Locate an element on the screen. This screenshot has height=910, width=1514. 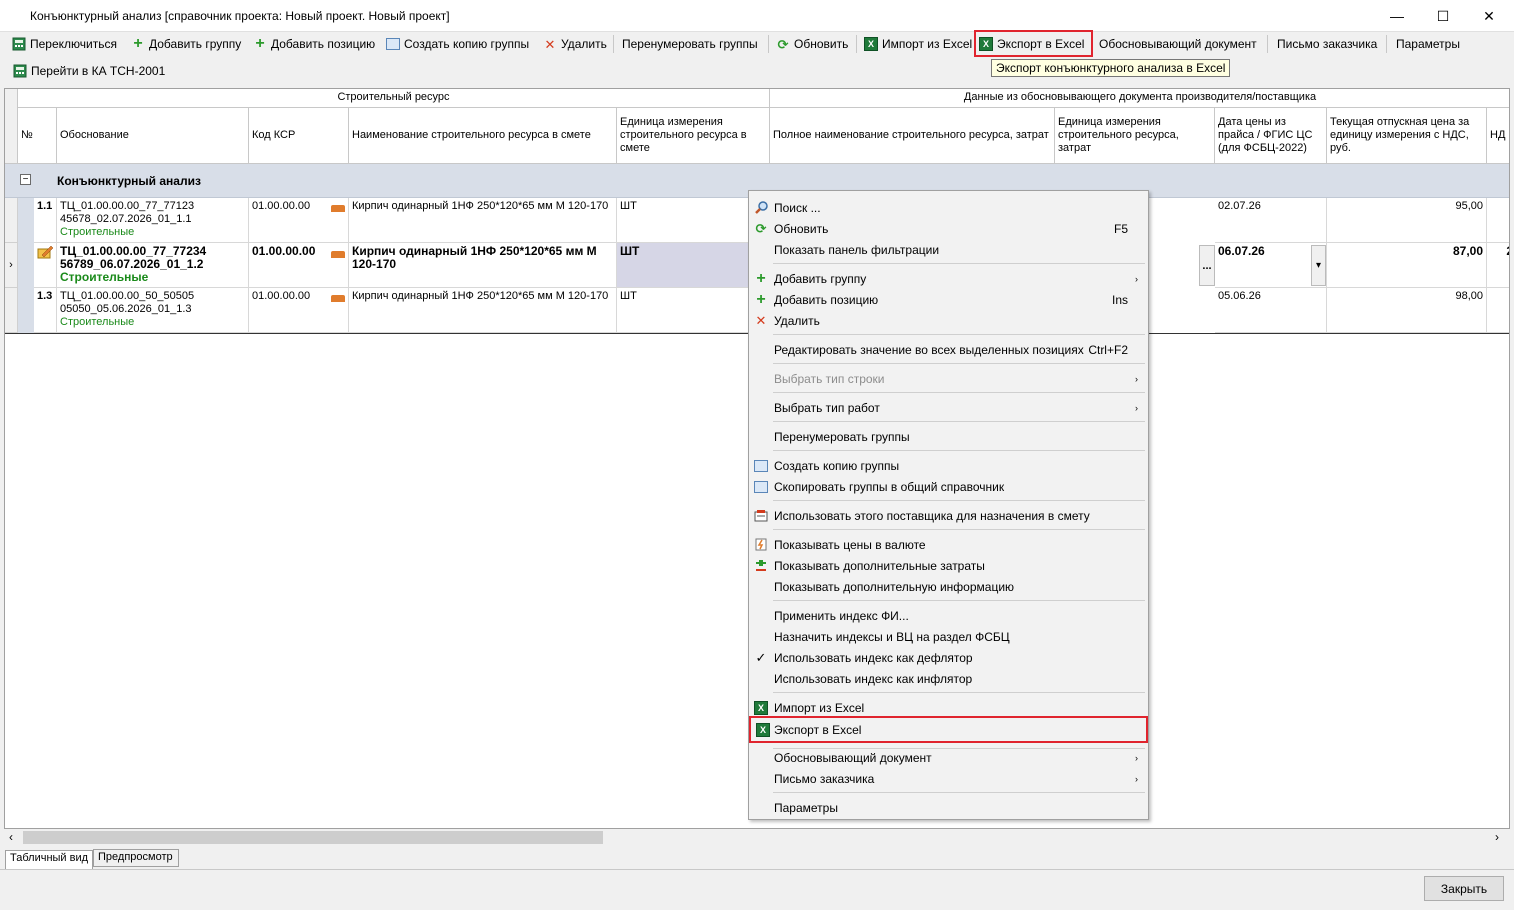
cell-price: 98,00 is located at coordinates (1407, 310).